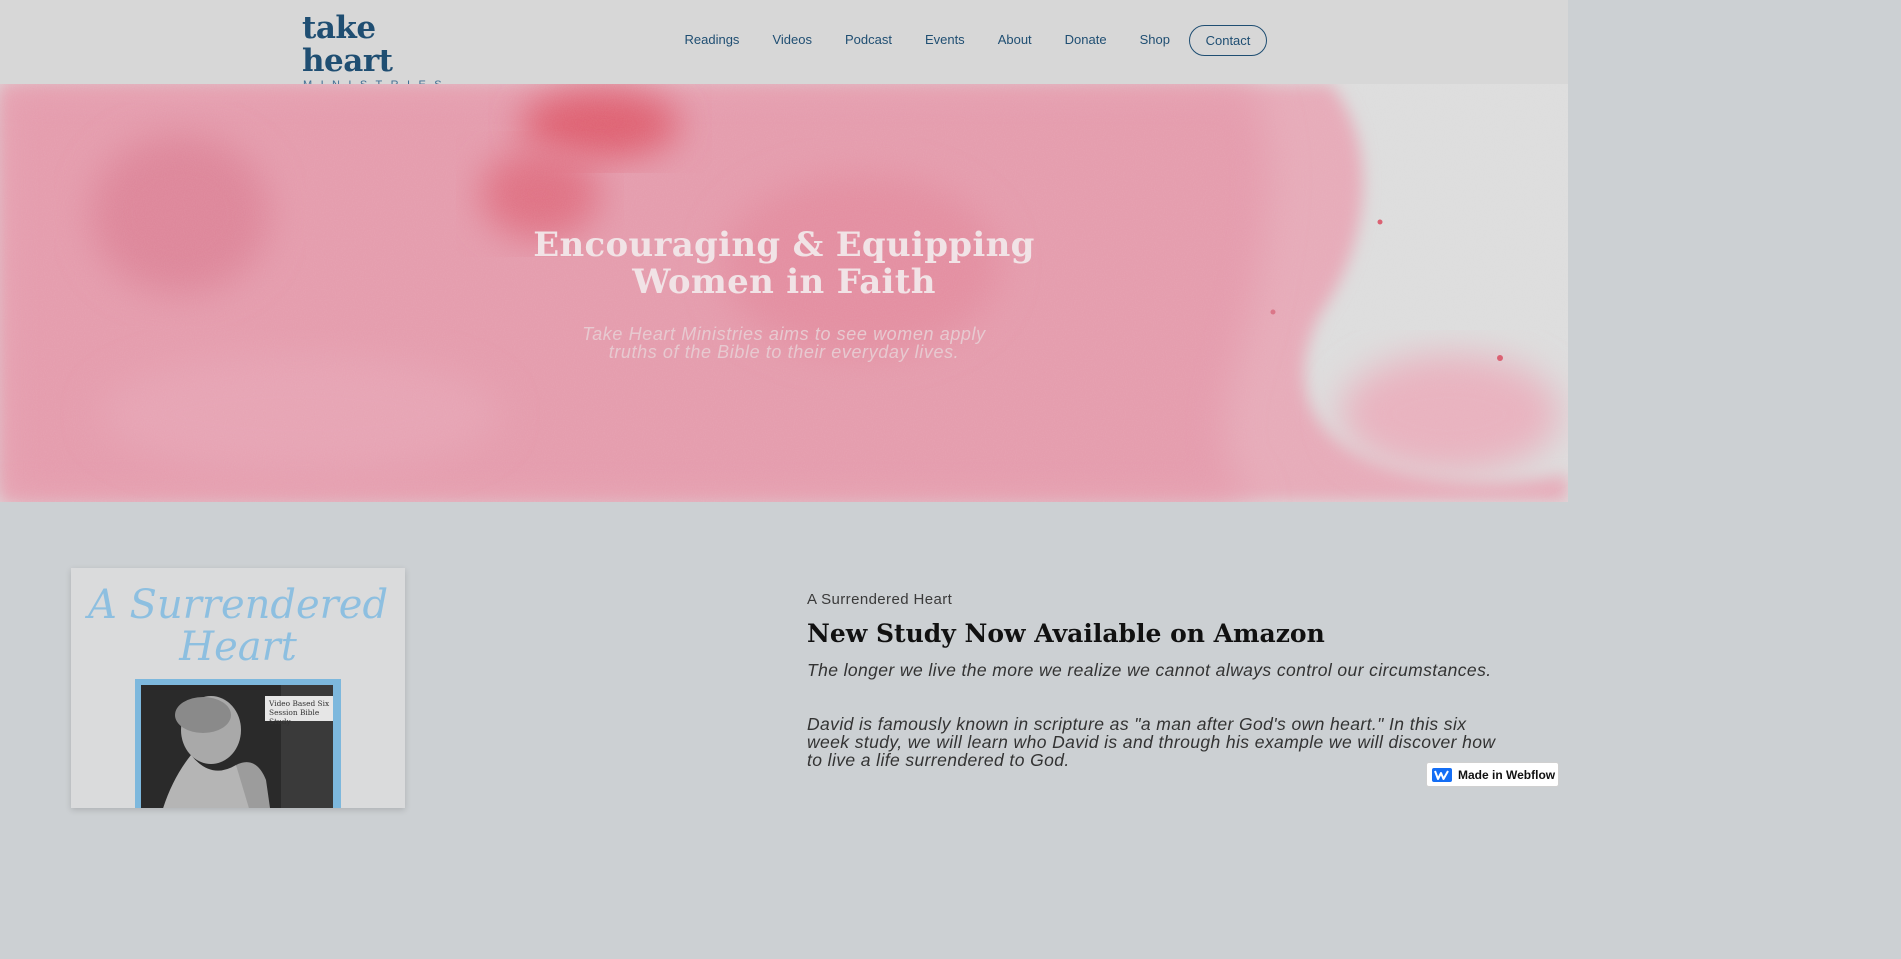 The image size is (1901, 959). What do you see at coordinates (784, 245) in the screenshot?
I see `hero-title-line-1: Encouraging & Equipping` at bounding box center [784, 245].